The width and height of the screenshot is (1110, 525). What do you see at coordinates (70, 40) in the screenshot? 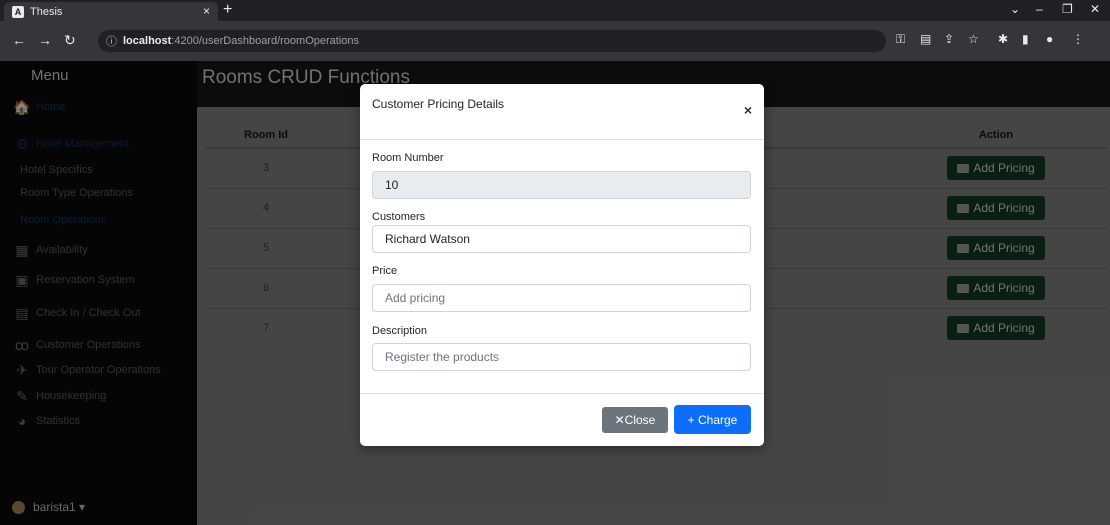
I see `reload-icon: ↻` at bounding box center [70, 40].